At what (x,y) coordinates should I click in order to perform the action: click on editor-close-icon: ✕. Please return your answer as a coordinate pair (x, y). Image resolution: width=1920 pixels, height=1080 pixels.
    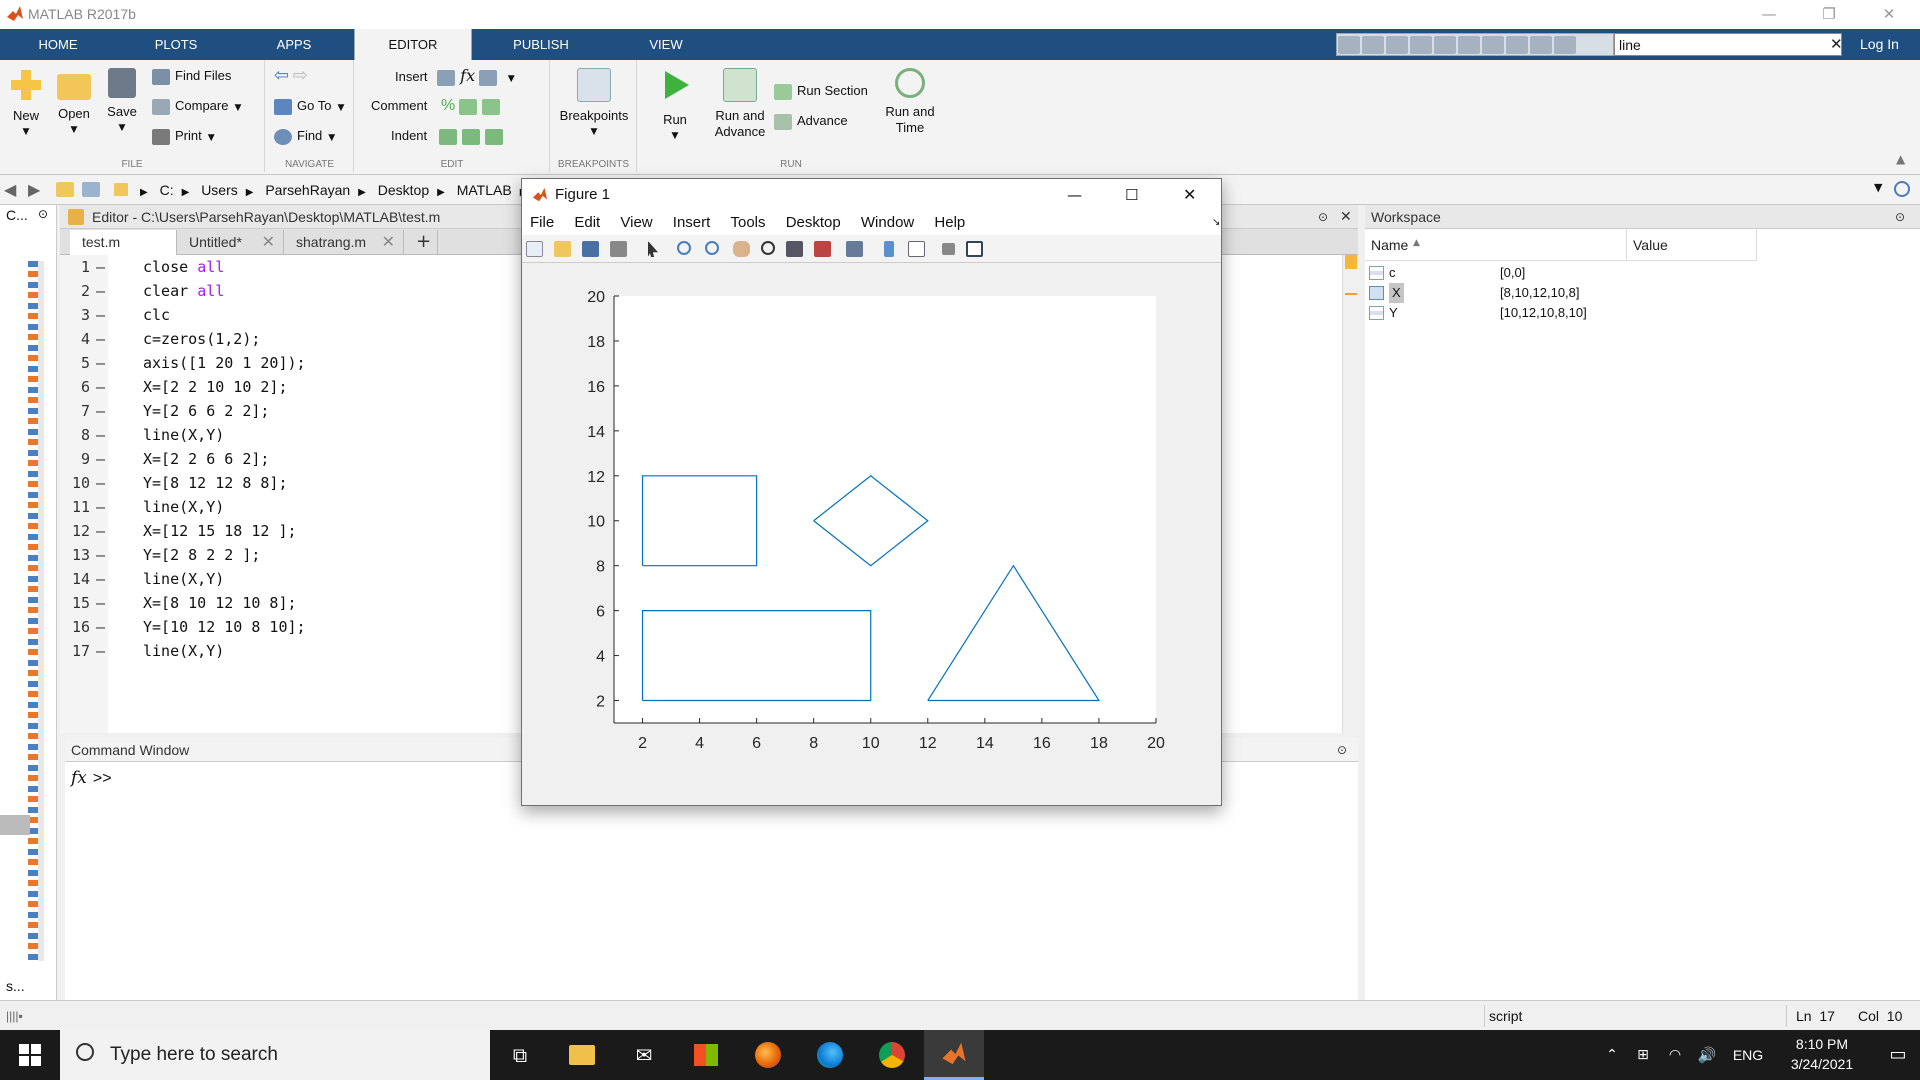
    Looking at the image, I should click on (1346, 217).